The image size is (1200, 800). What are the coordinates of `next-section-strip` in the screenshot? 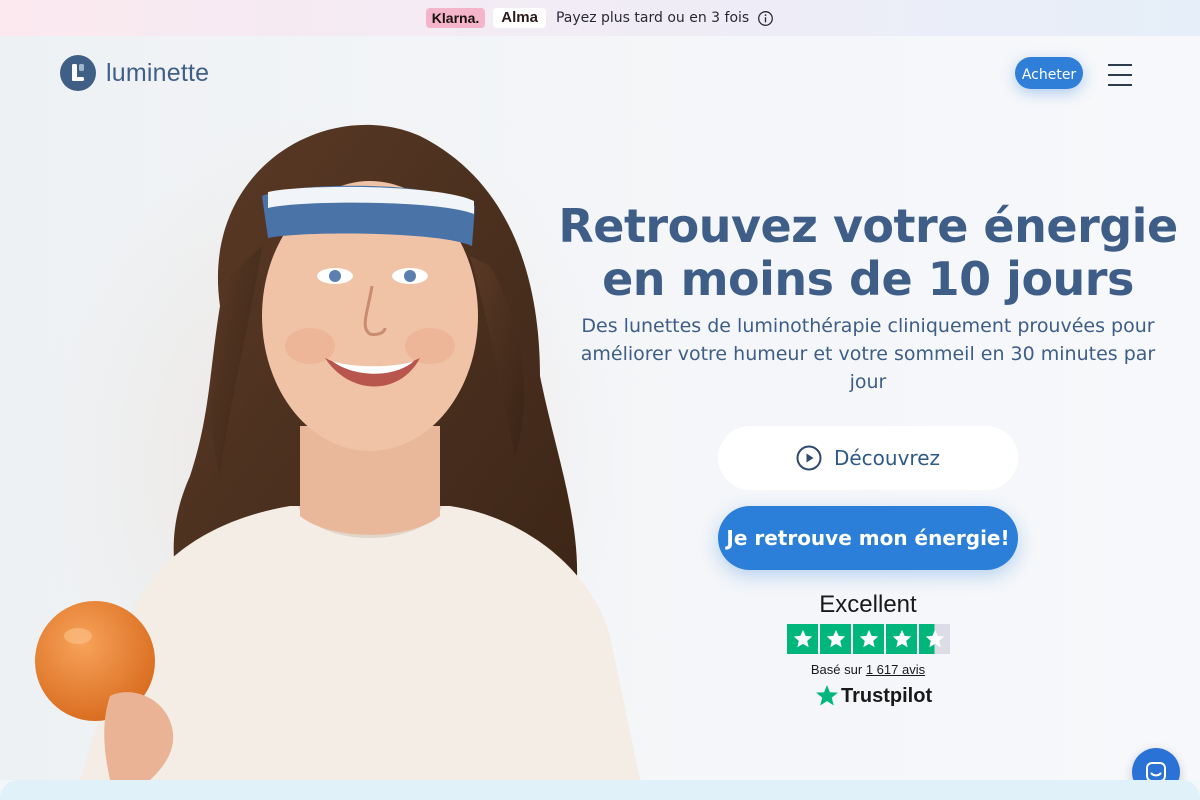 It's located at (600, 790).